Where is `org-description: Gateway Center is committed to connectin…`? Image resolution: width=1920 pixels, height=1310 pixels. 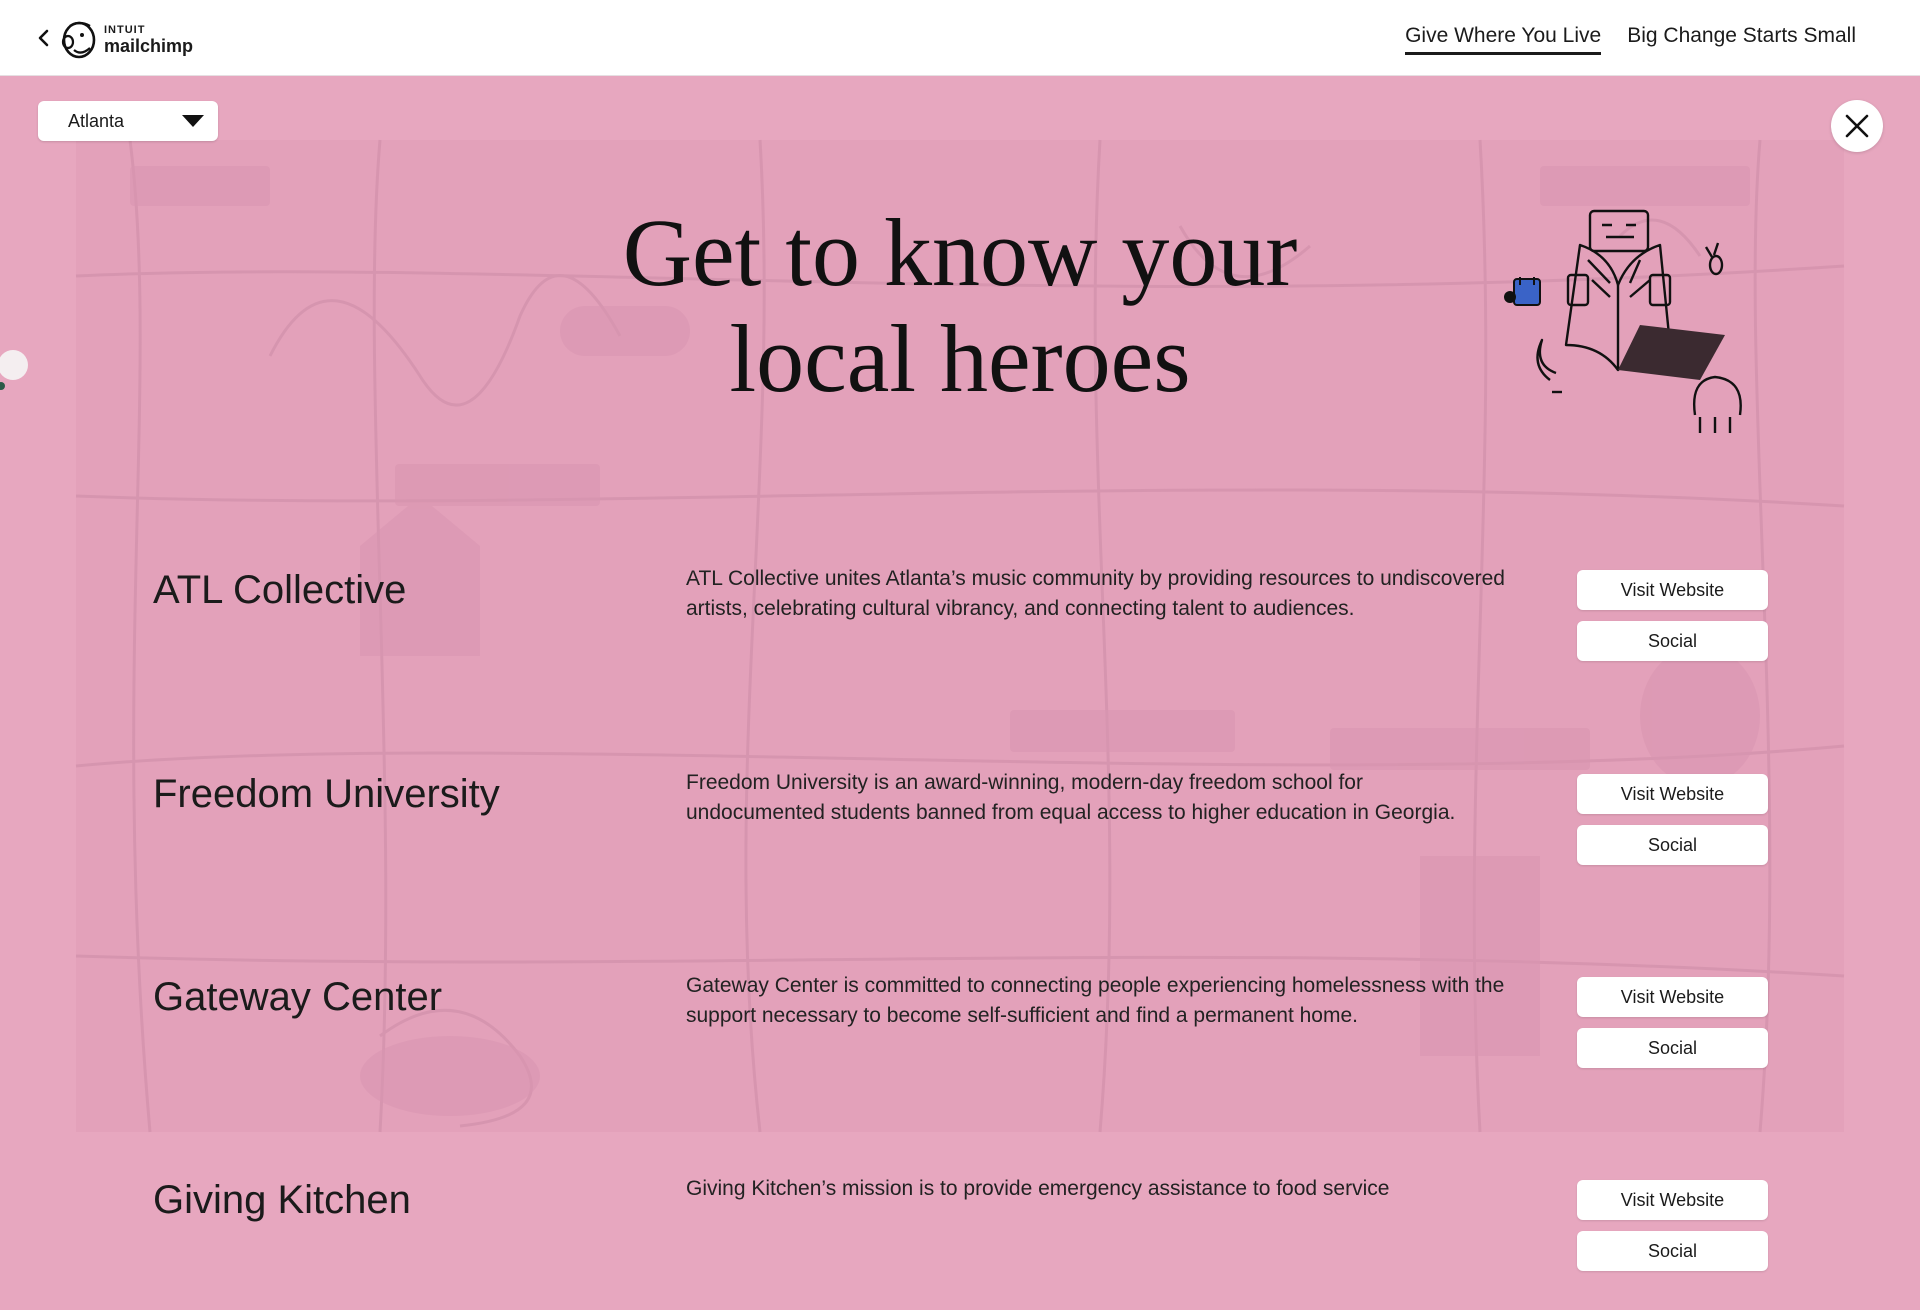
org-description: Gateway Center is committed to connectin… is located at coordinates (1095, 1000).